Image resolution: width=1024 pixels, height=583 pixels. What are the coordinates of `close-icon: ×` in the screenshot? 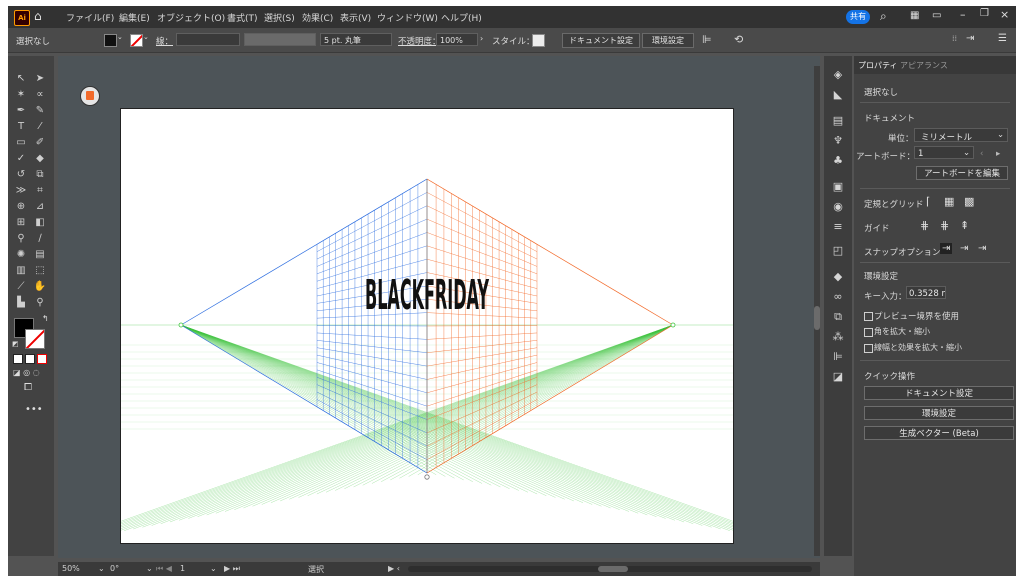 It's located at (1004, 14).